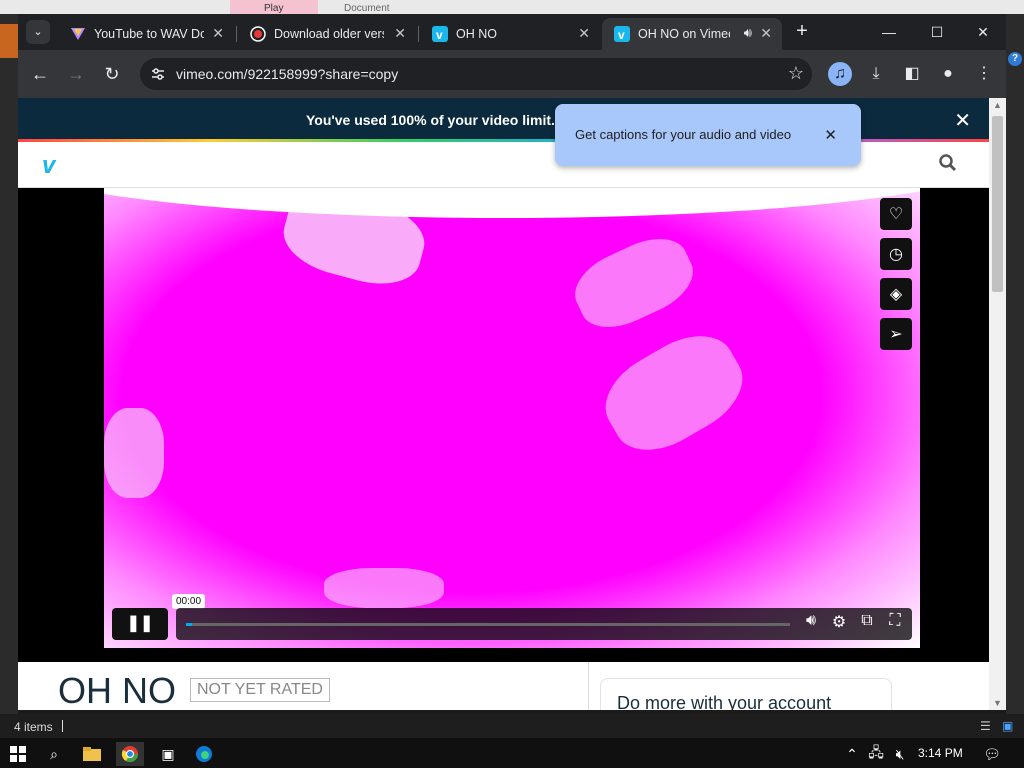  Describe the element at coordinates (1007, 726) in the screenshot. I see `tiles-view-icon: ▣` at that location.